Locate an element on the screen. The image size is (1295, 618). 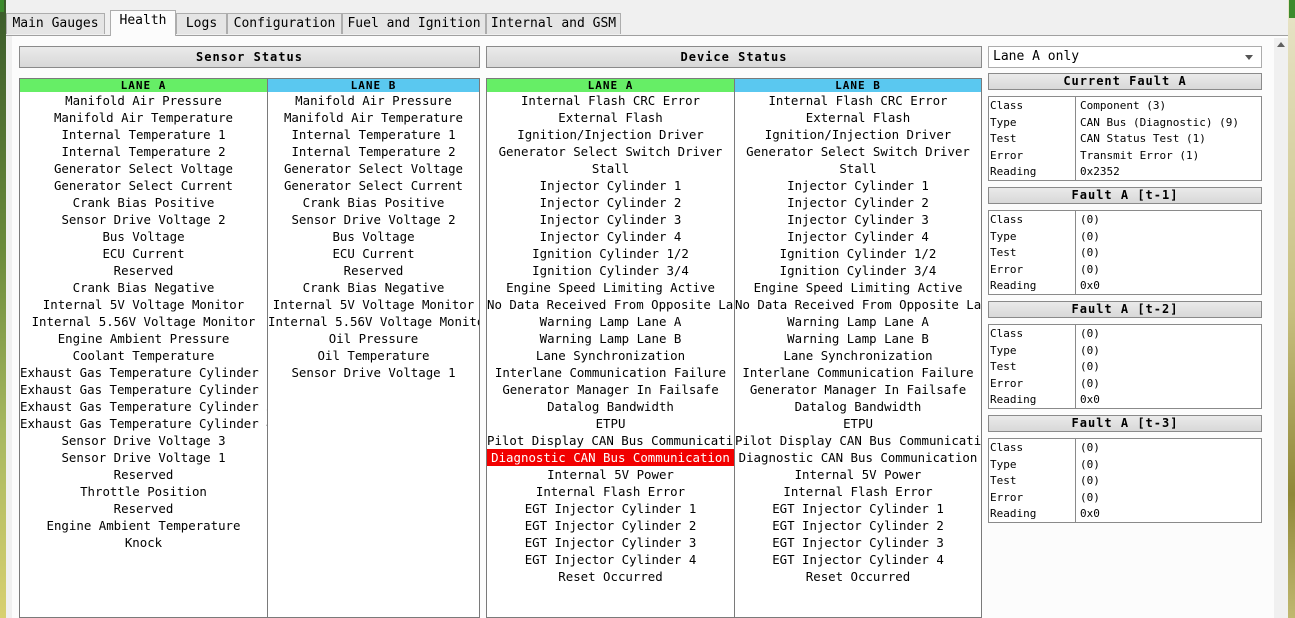
fault-row: Test (0) is located at coordinates (1125, 367).